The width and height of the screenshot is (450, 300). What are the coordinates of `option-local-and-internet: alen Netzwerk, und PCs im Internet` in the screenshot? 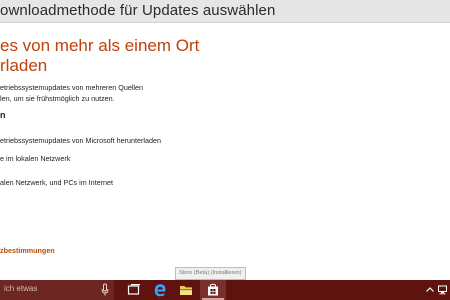 It's located at (56, 182).